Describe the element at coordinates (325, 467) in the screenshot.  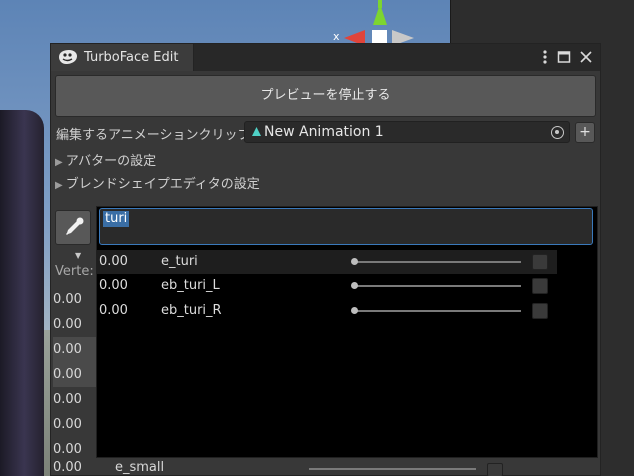
I see `blendshape-row: 0.00 e_small` at that location.